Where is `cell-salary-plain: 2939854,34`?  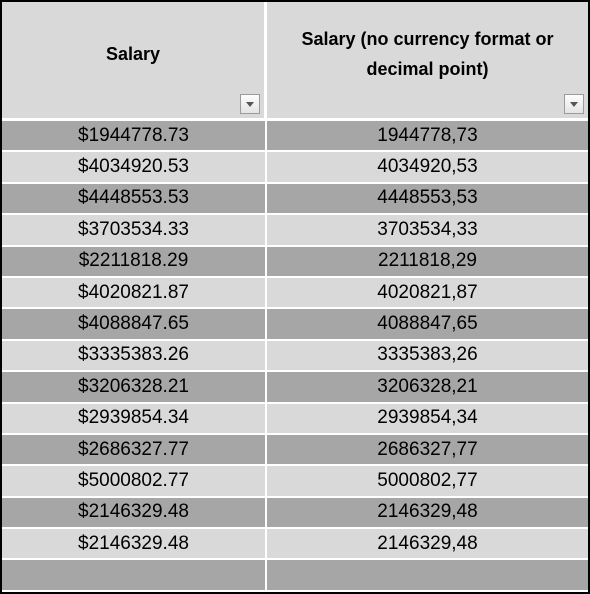 cell-salary-plain: 2939854,34 is located at coordinates (427, 419).